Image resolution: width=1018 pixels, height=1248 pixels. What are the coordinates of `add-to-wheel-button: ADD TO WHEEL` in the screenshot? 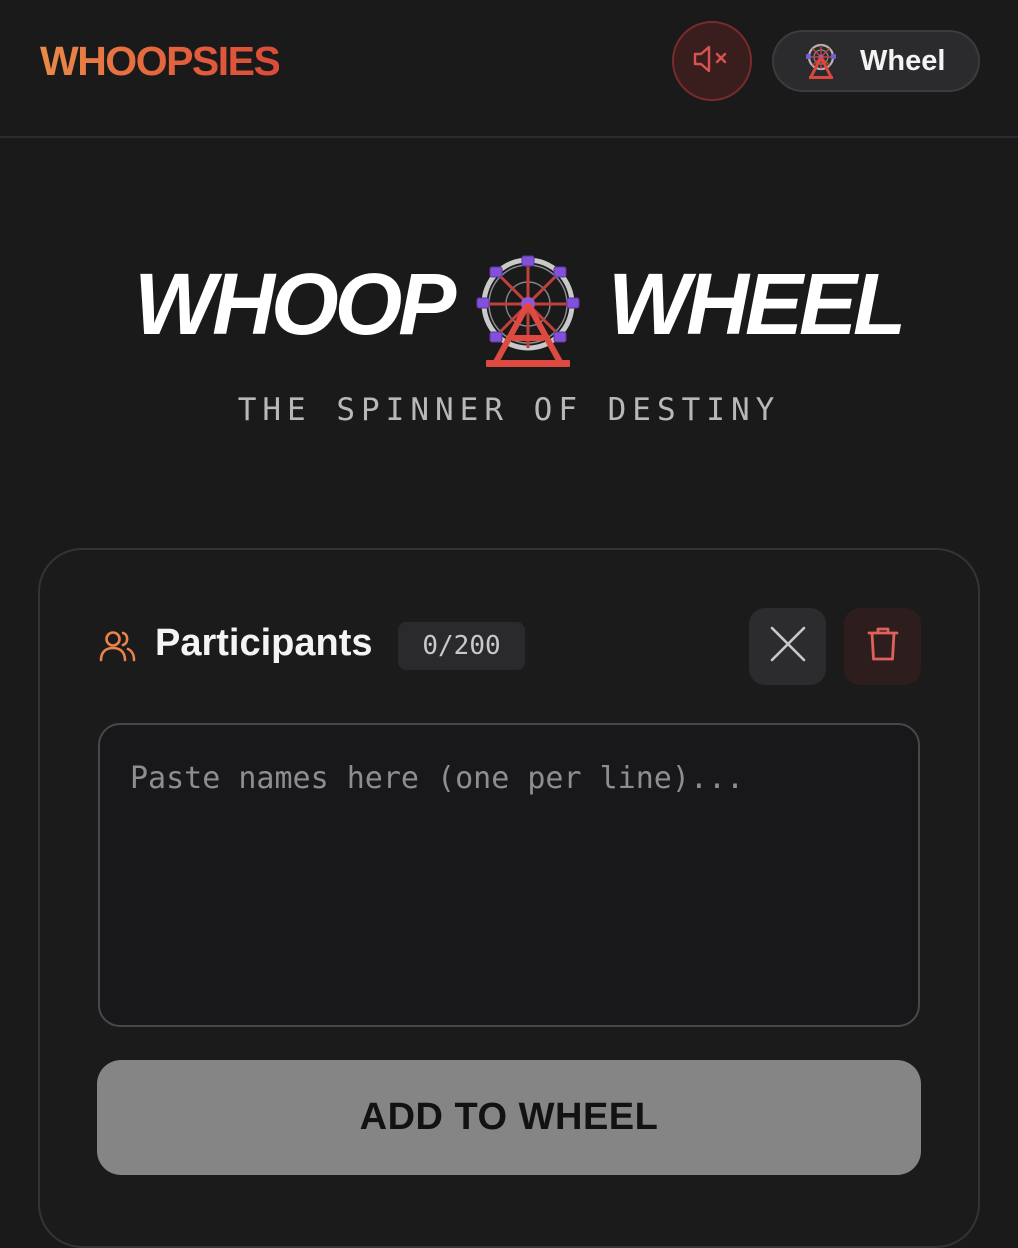 It's located at (509, 1117).